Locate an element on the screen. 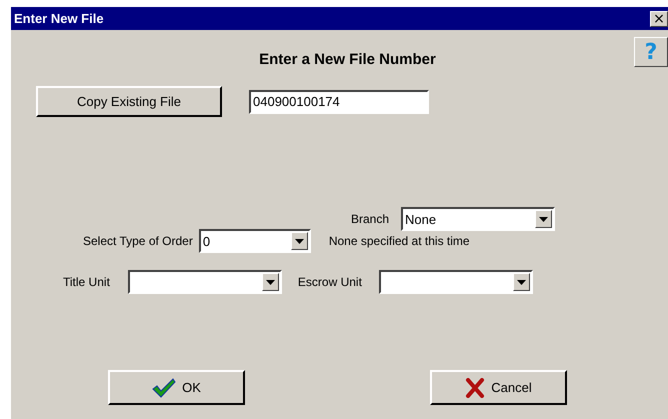  cross-icon is located at coordinates (475, 388).